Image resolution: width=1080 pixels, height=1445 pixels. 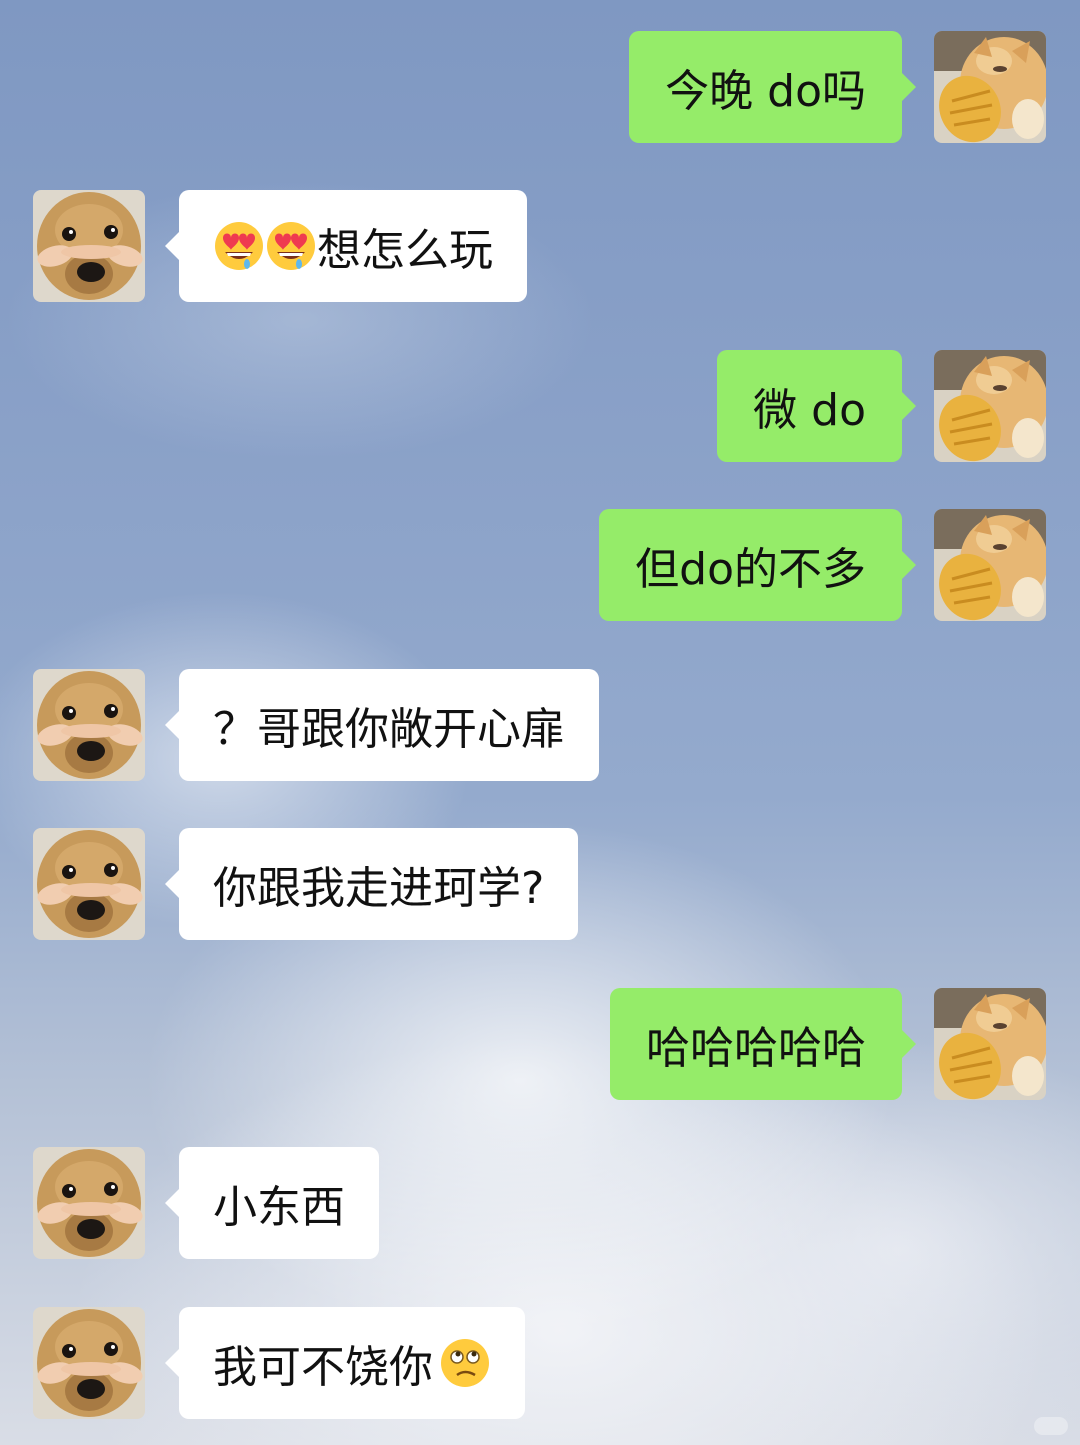 What do you see at coordinates (279, 1207) in the screenshot?
I see `message-text: 小东西` at bounding box center [279, 1207].